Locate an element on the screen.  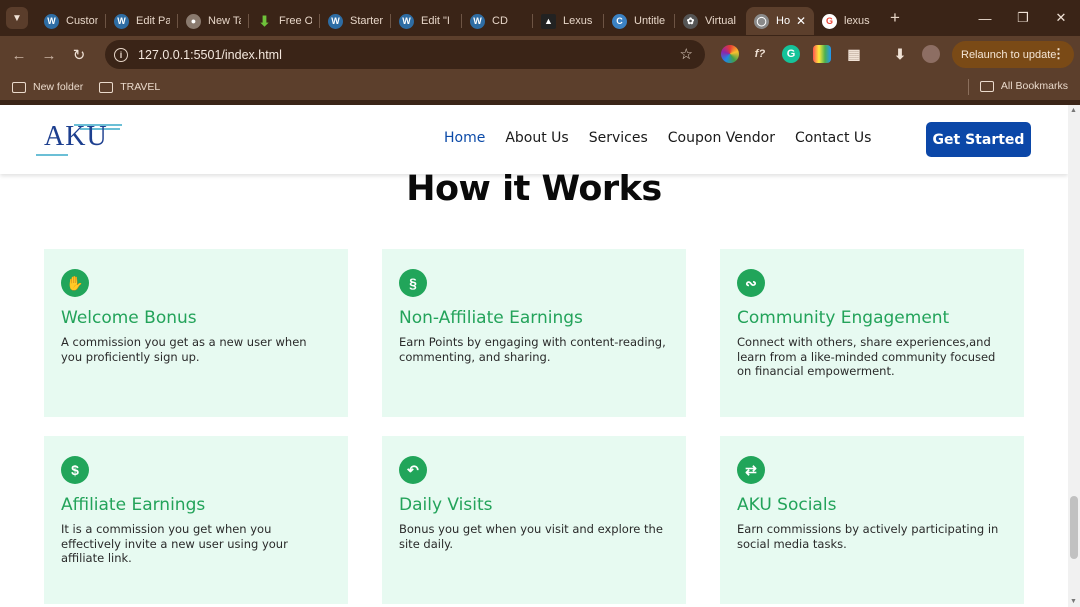
restore-icon: ❐ is located at coordinates (1023, 18).